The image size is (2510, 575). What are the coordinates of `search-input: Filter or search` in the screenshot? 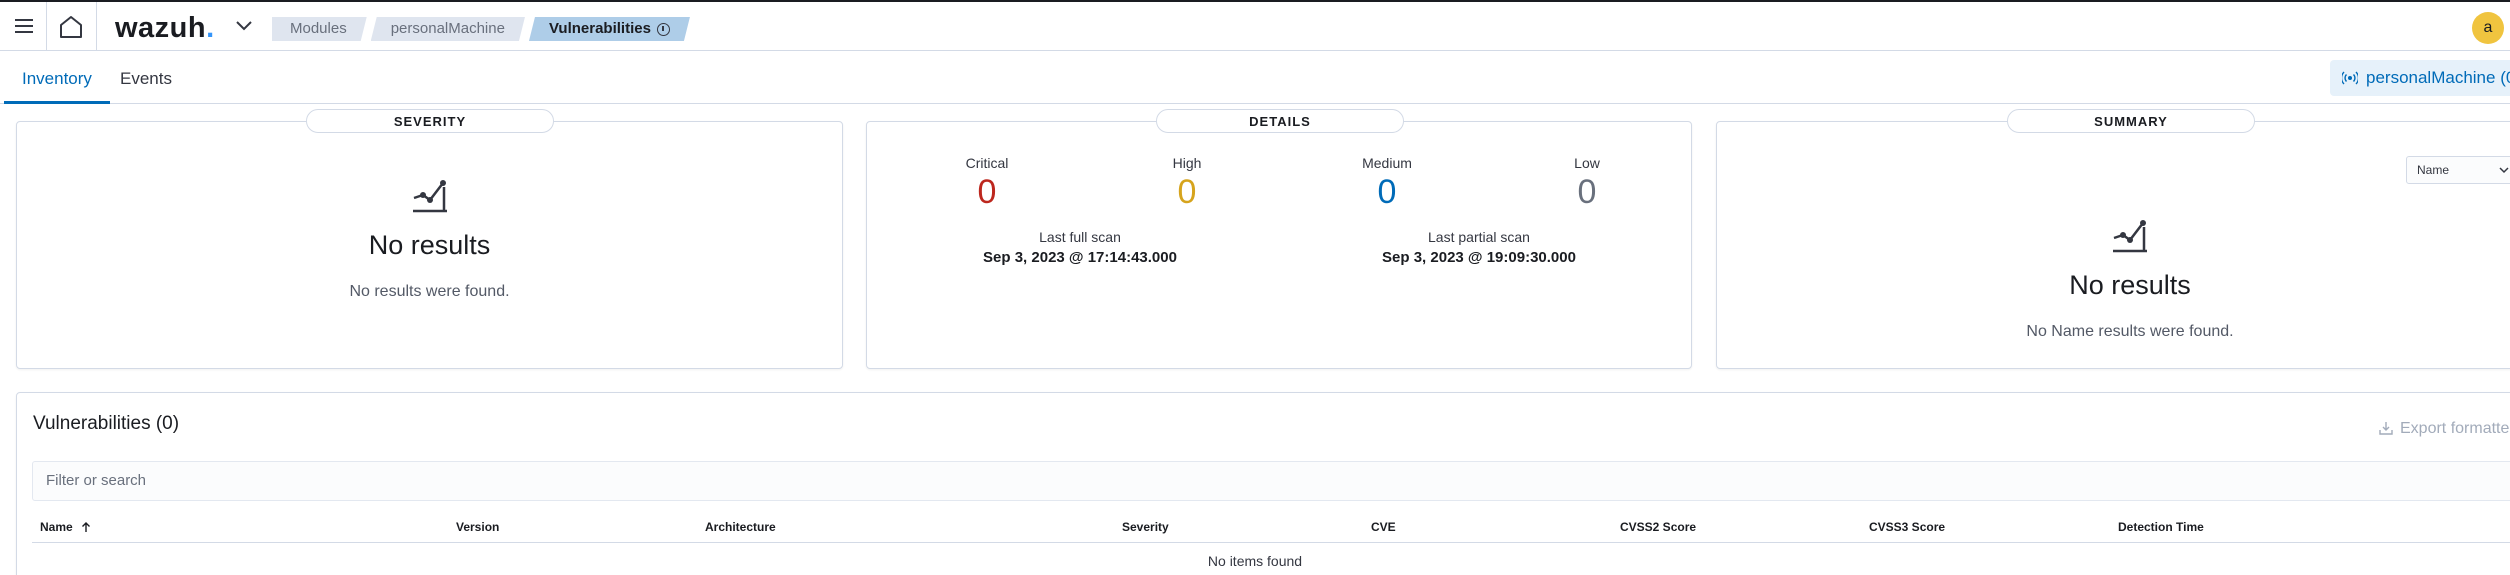 It's located at (1271, 481).